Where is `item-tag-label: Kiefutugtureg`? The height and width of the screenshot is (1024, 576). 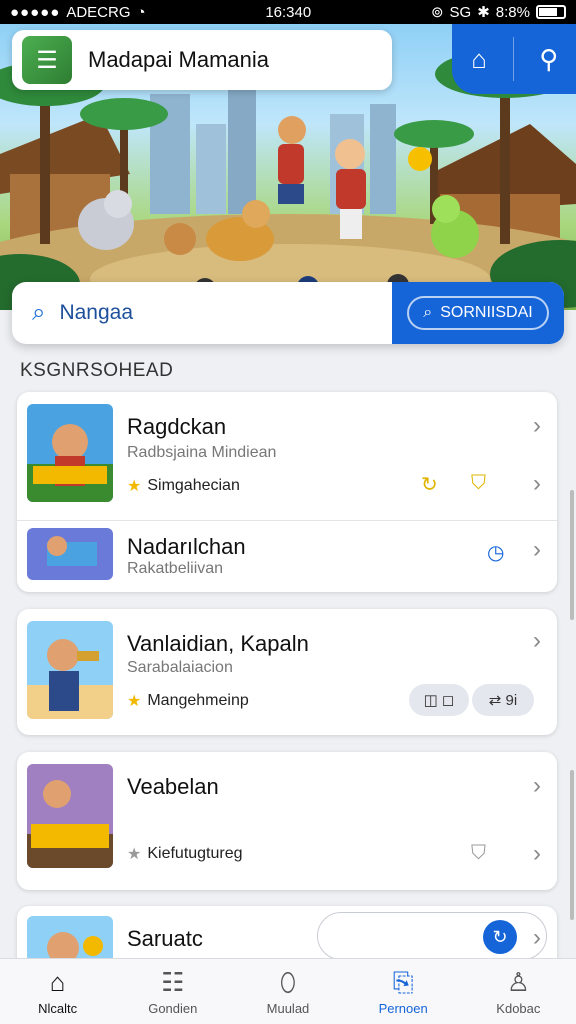
item-tag-label: Kiefutugtureg is located at coordinates (195, 853).